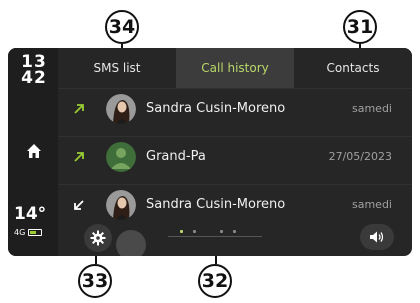 The width and height of the screenshot is (420, 303). I want to click on volume-button, so click(377, 237).